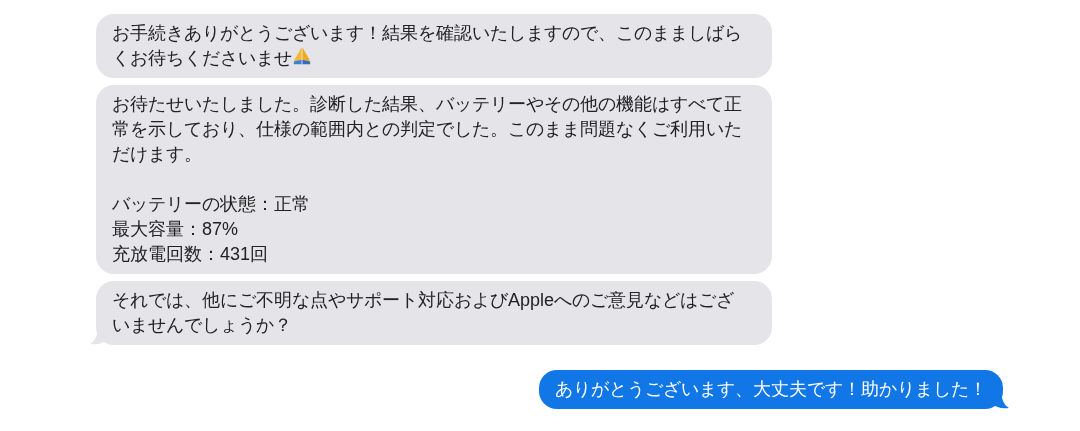  What do you see at coordinates (211, 229) in the screenshot?
I see `message-text: バッテリーの状態：正常 最大容量：87% 充放電回数：431回` at bounding box center [211, 229].